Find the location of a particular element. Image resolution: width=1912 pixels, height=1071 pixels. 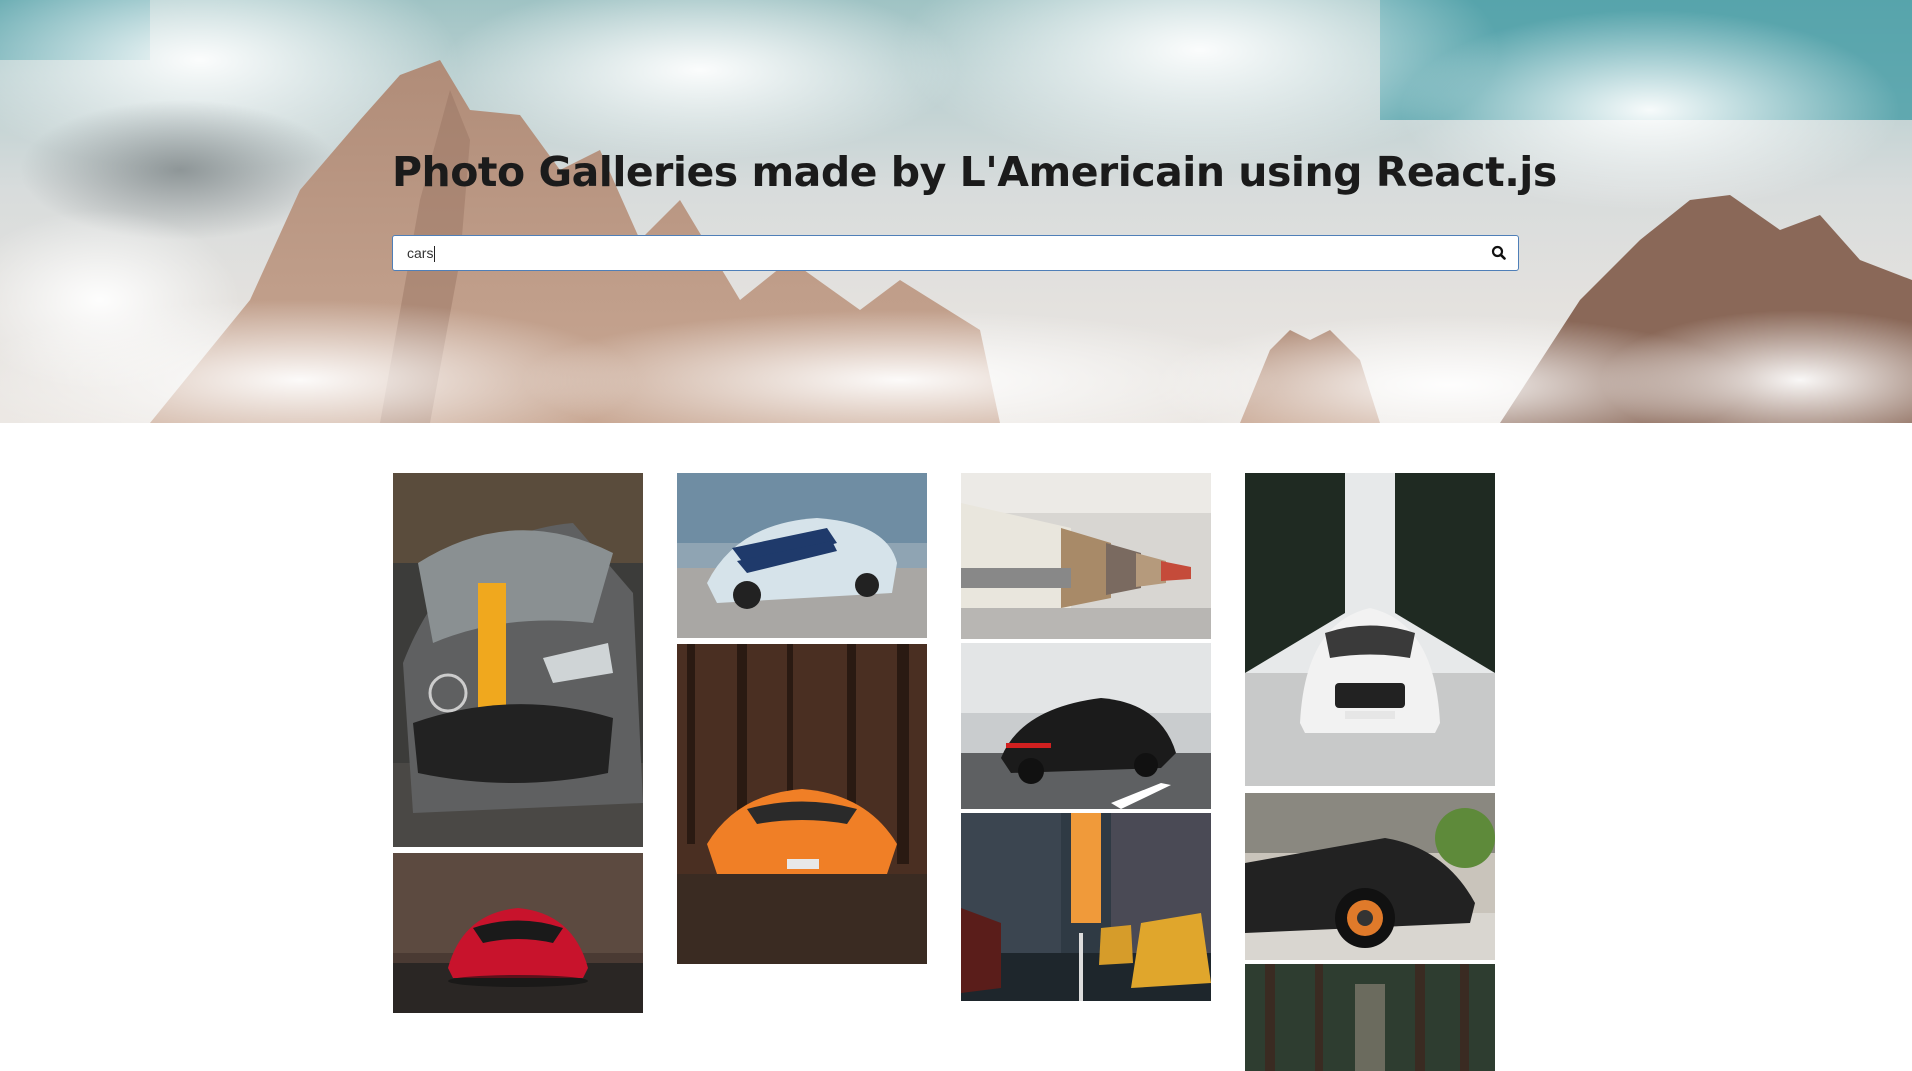

photo-white-audi-snow is located at coordinates (1370, 629).